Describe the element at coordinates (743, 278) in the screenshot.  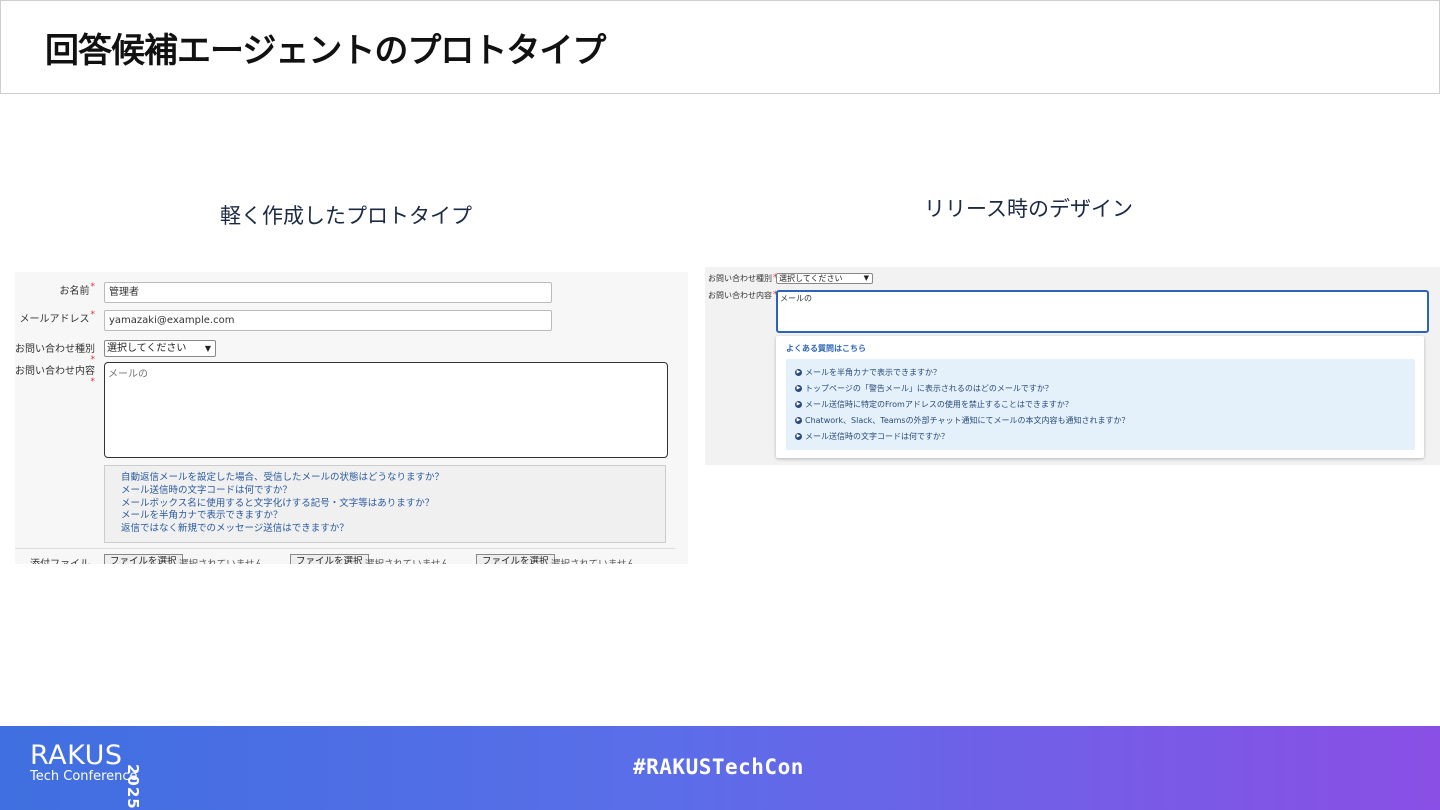
I see `inquiry-type-label: お問い合わせ種別*` at that location.